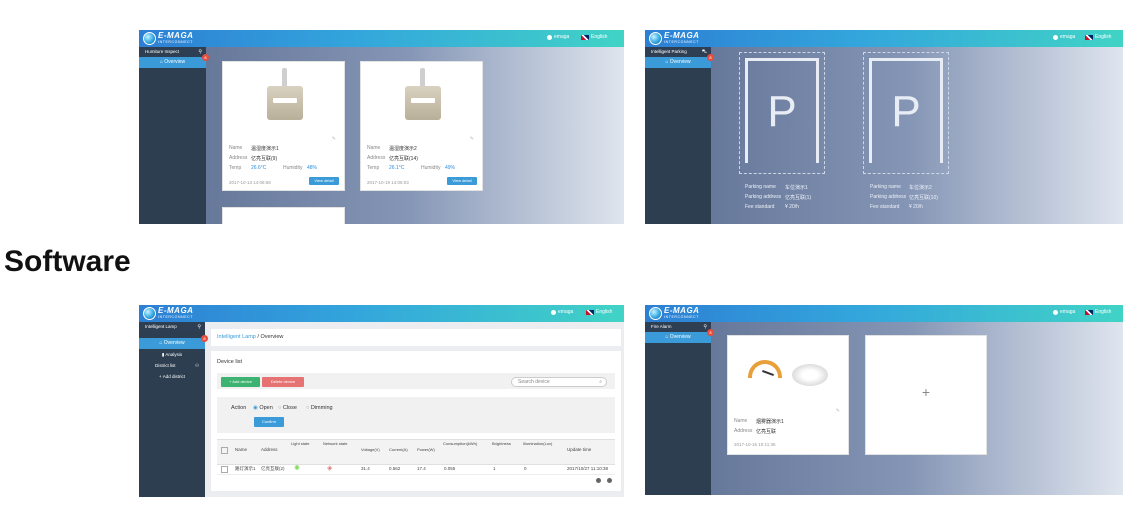  I want to click on action-panel, so click(416, 415).